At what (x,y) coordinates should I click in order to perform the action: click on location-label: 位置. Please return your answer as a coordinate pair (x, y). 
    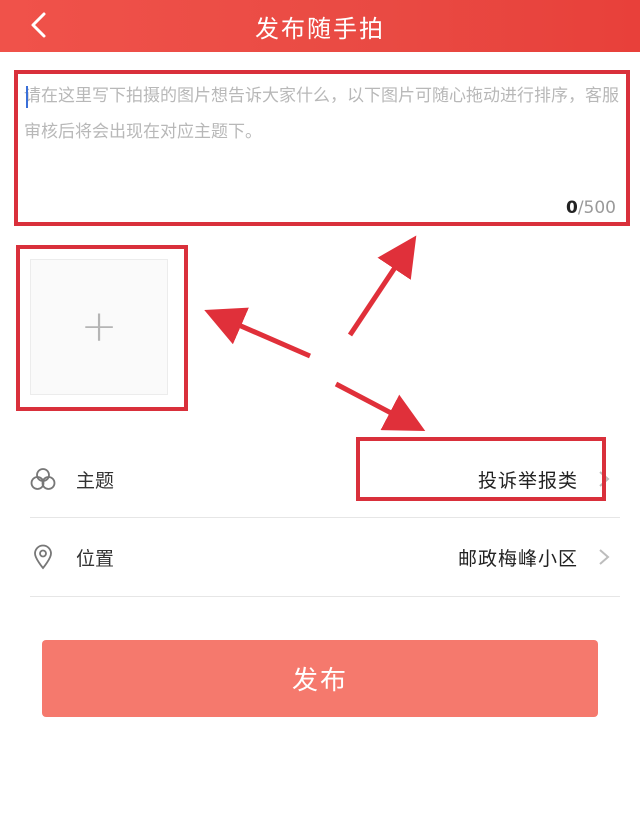
    Looking at the image, I should click on (95, 558).